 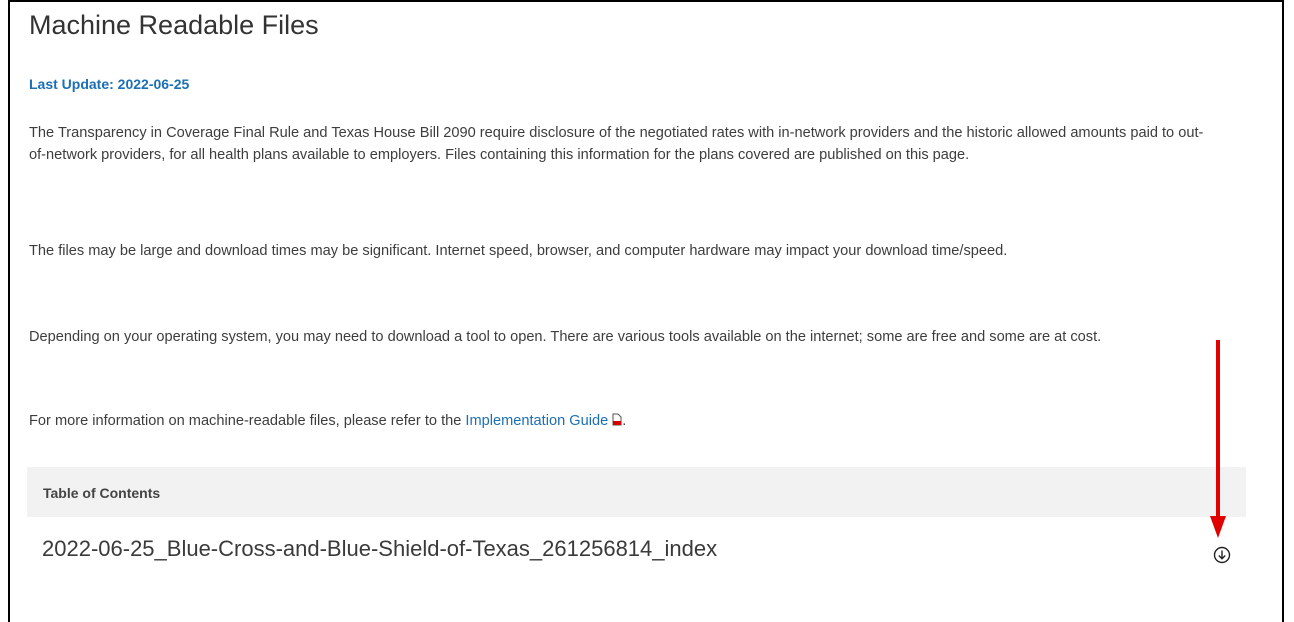 I want to click on page-title: Machine Readable Files, so click(x=174, y=25).